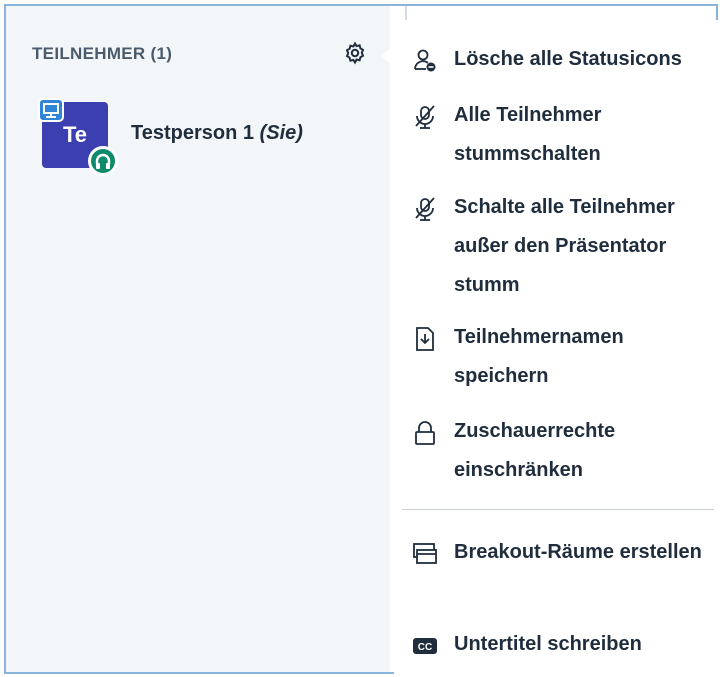  I want to click on menu-item-mute-all: Alle Teilnehmer stummschalten, so click(557, 136).